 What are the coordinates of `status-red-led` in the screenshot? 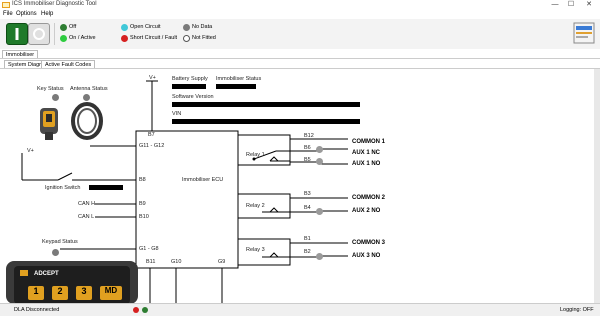 It's located at (136, 310).